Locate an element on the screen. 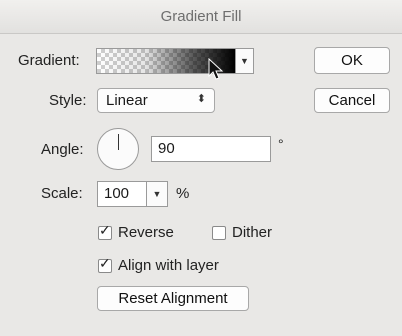  angle-degree-unit: ° is located at coordinates (281, 144).